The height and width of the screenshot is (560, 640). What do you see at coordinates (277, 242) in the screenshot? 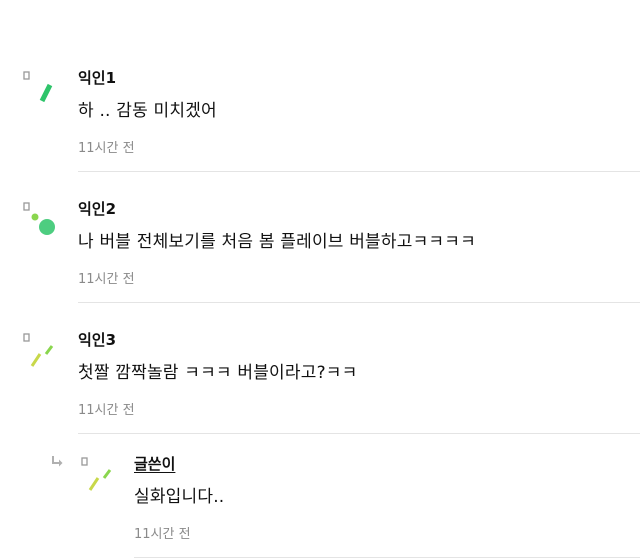
I see `comment-text: 나 버블 전체보기를 처음 봄 플레이브 버블하고ㅋㅋㅋㅋ` at bounding box center [277, 242].